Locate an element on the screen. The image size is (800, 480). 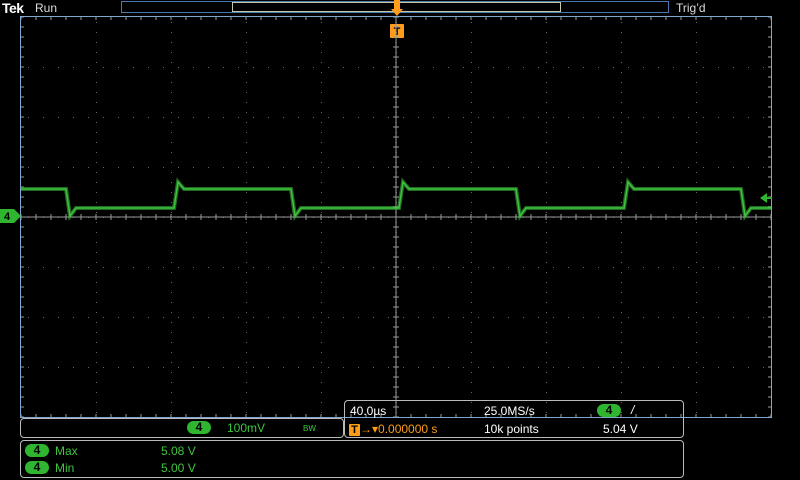
time-per-division: 40.0µs is located at coordinates (368, 411).